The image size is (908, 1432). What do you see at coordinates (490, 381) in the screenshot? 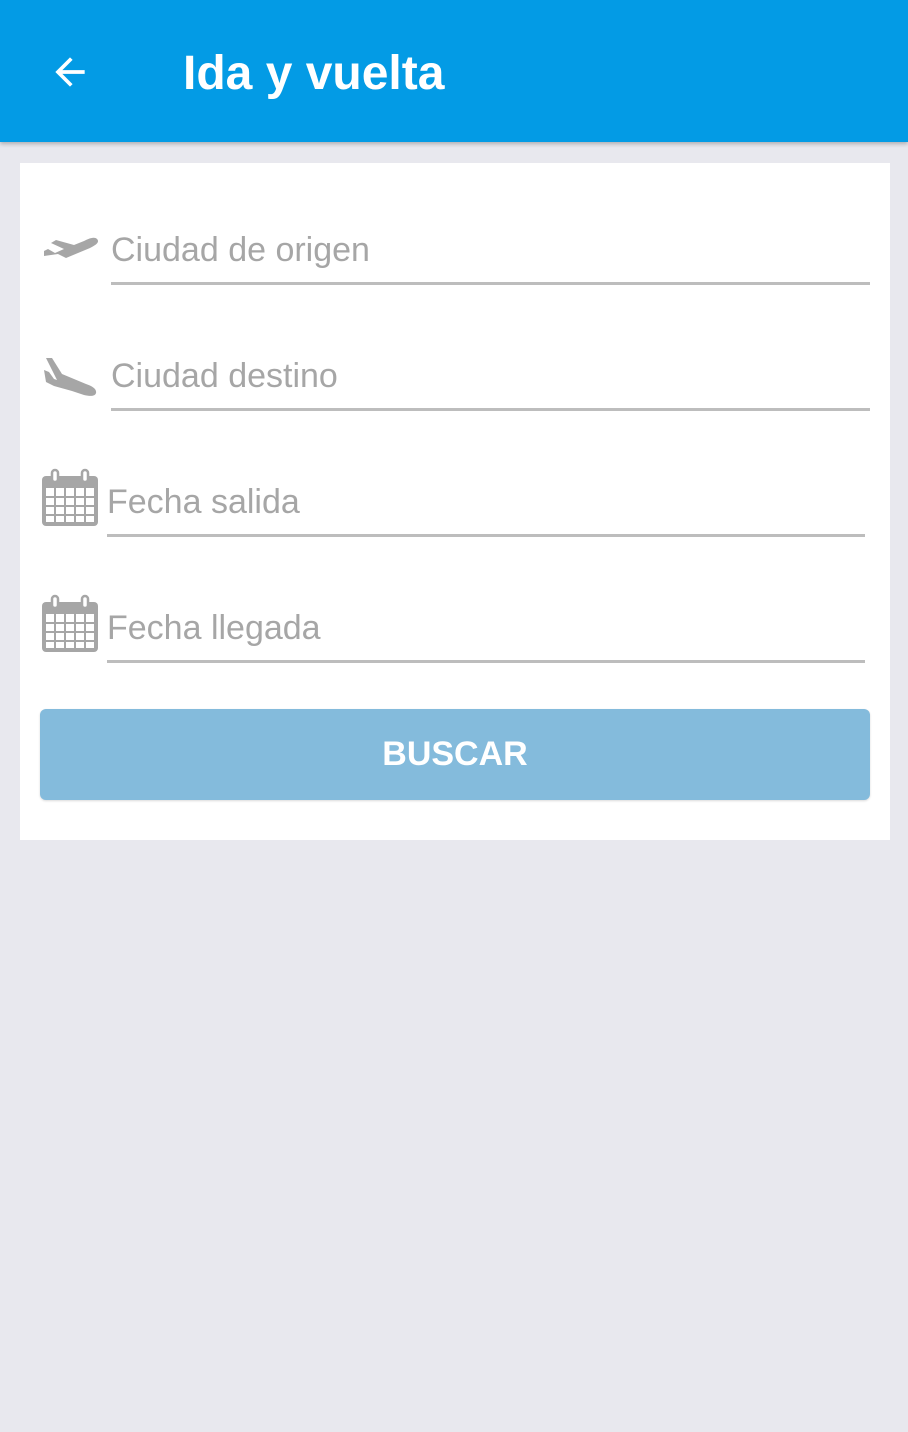
I see `destination-city-input` at bounding box center [490, 381].